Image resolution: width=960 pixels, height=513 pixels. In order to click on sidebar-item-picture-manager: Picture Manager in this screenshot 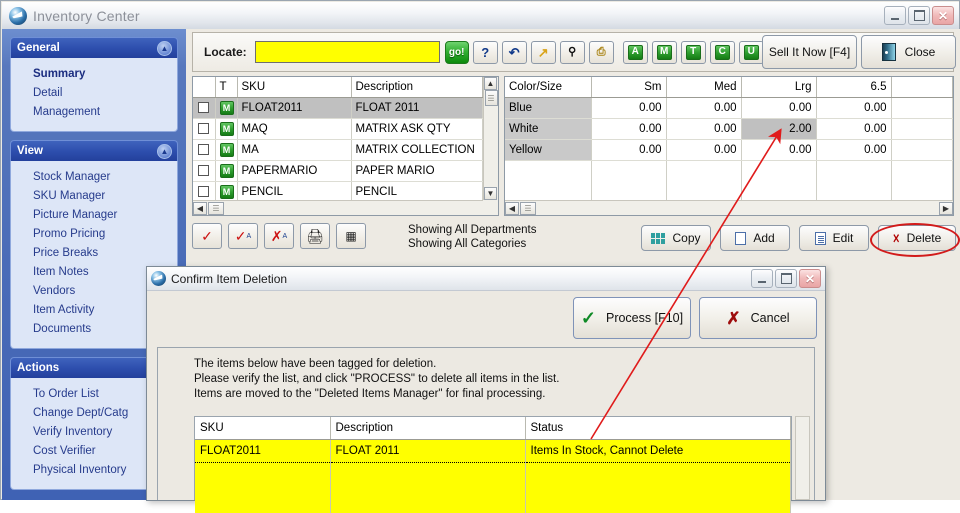, I will do `click(94, 215)`.